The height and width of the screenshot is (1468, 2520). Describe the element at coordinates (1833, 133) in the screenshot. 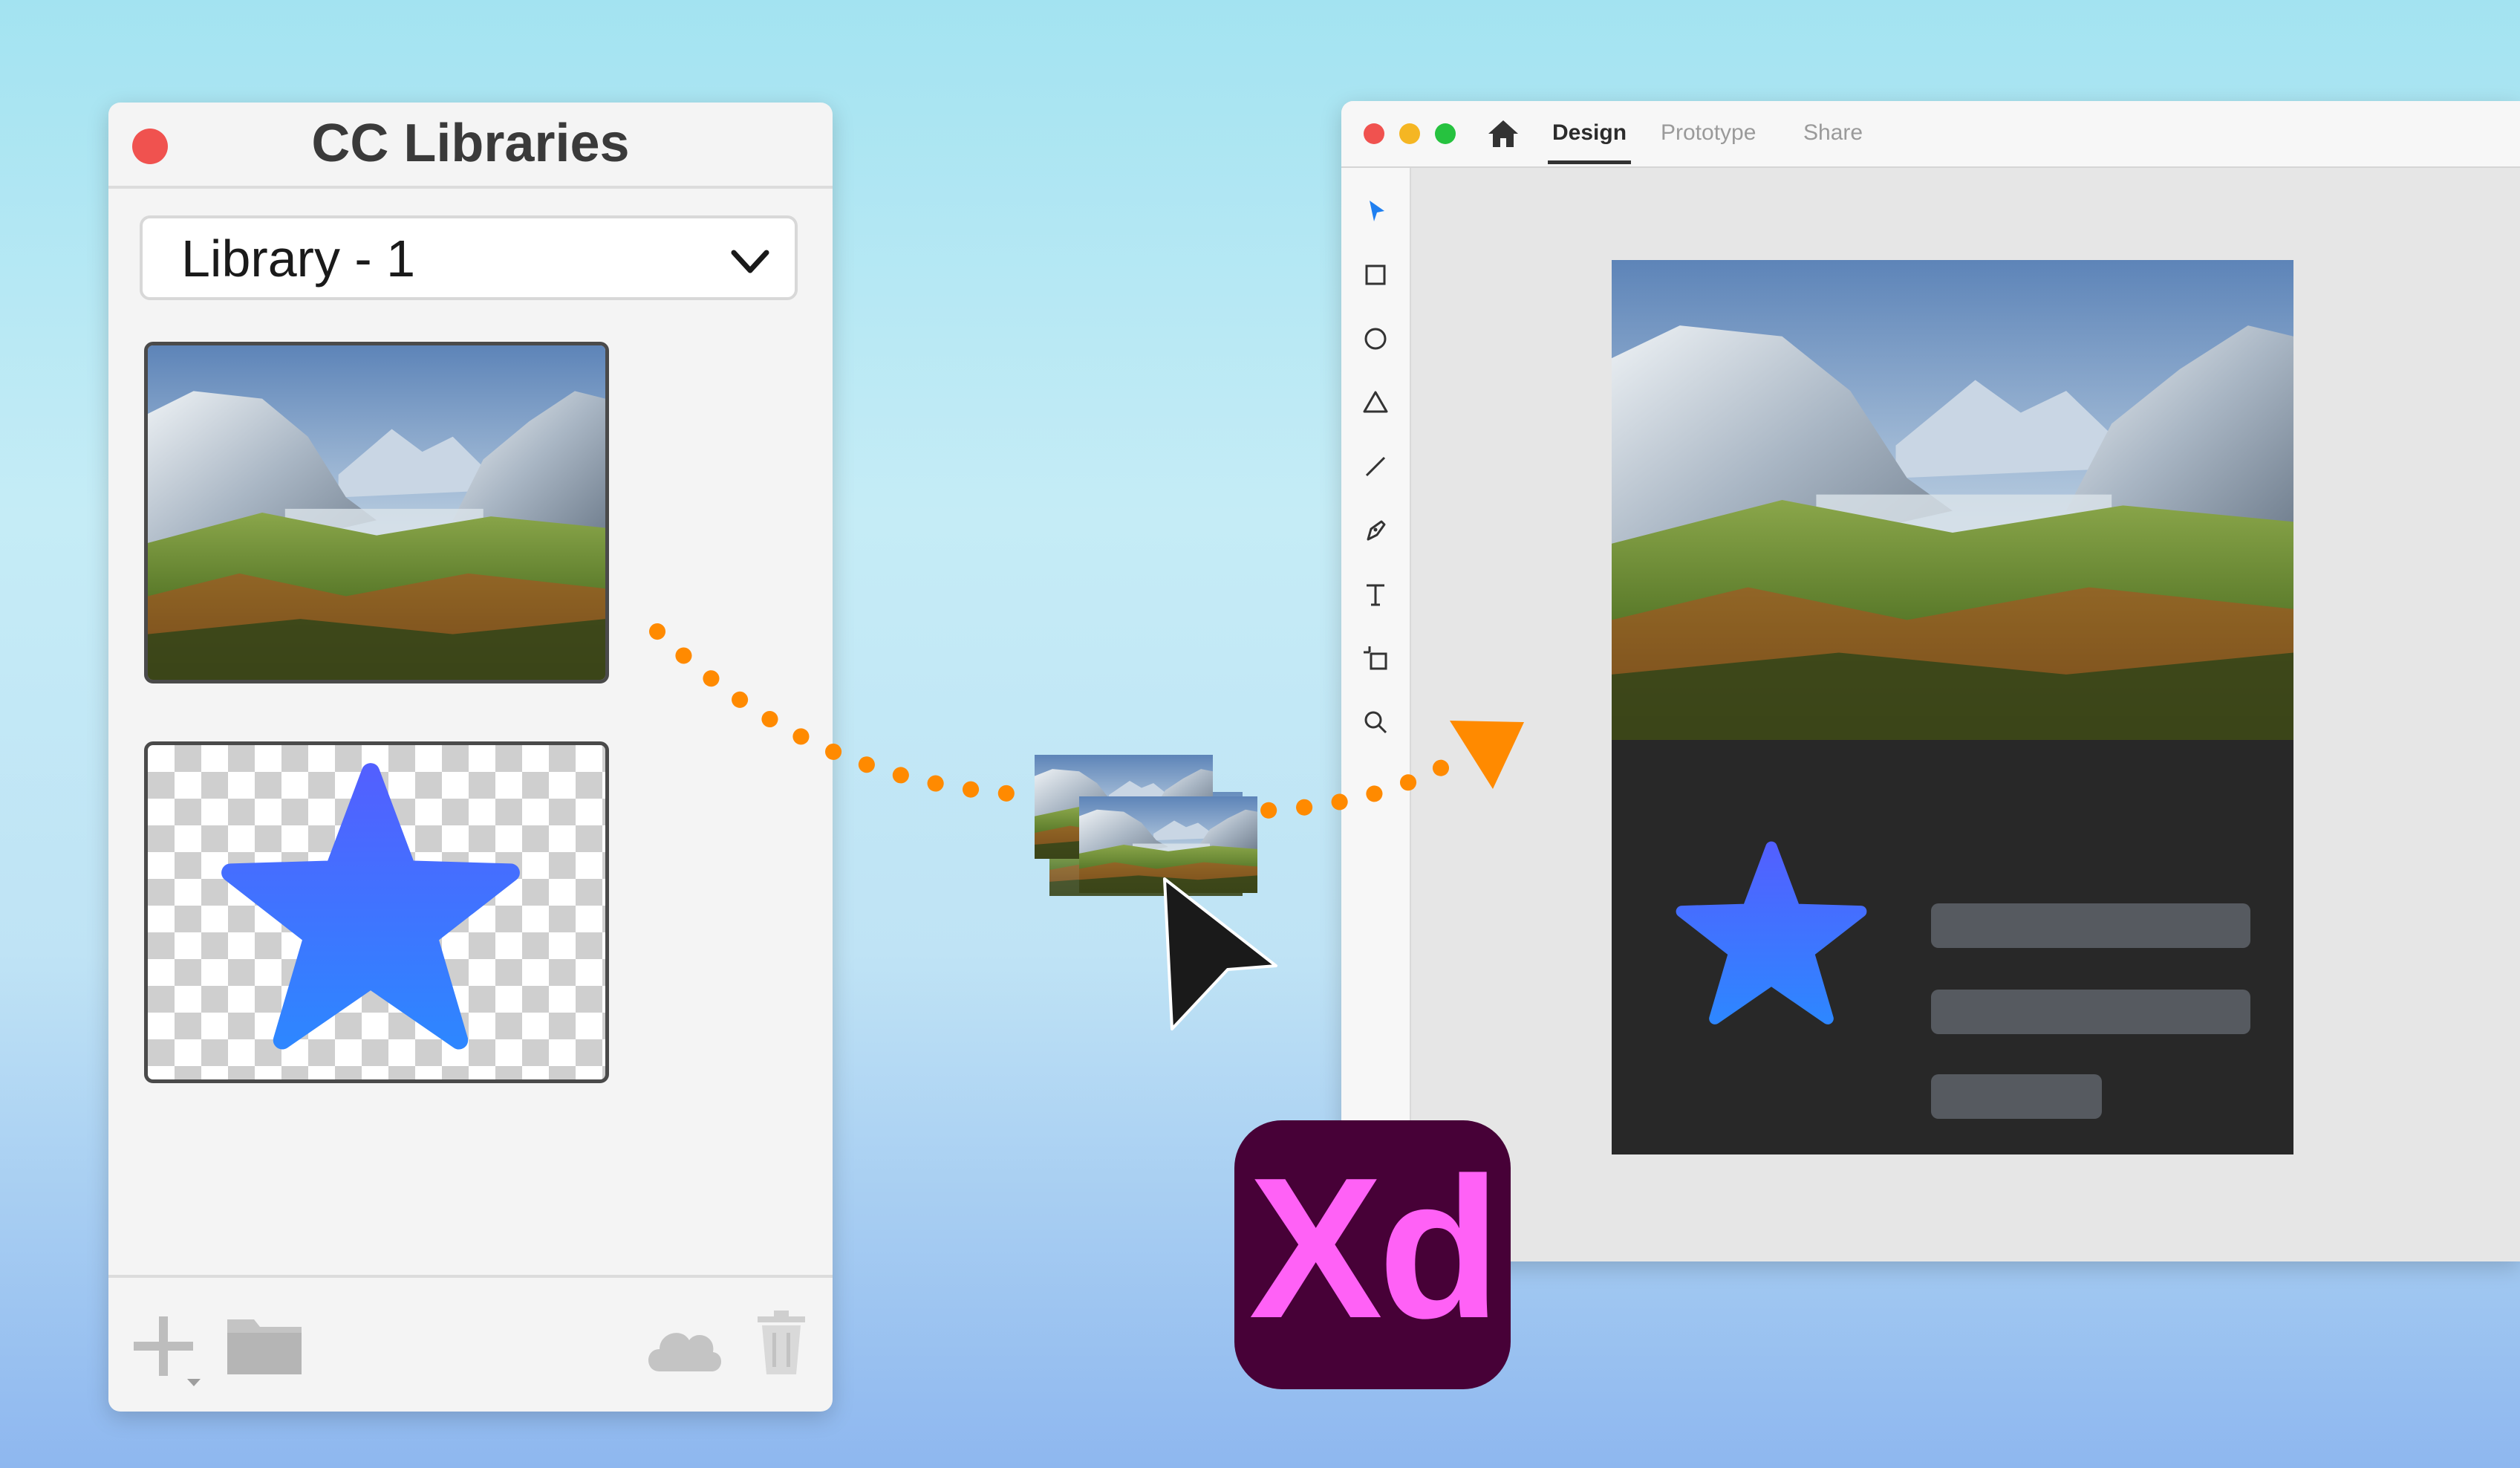

I see `tab-share: Share` at that location.